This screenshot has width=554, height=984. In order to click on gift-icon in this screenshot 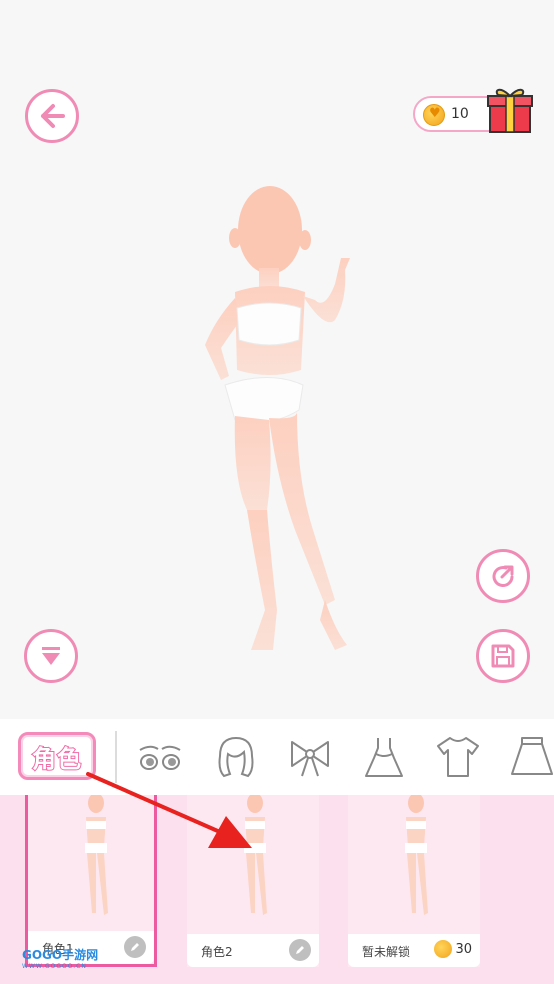, I will do `click(510, 109)`.